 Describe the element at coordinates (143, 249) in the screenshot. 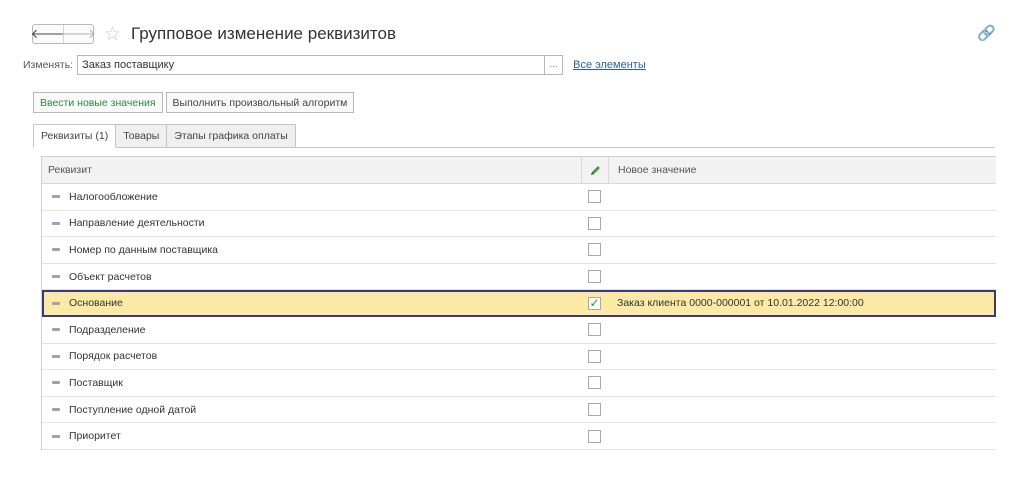

I see `attribute-label: Номер по данным поставщика` at that location.